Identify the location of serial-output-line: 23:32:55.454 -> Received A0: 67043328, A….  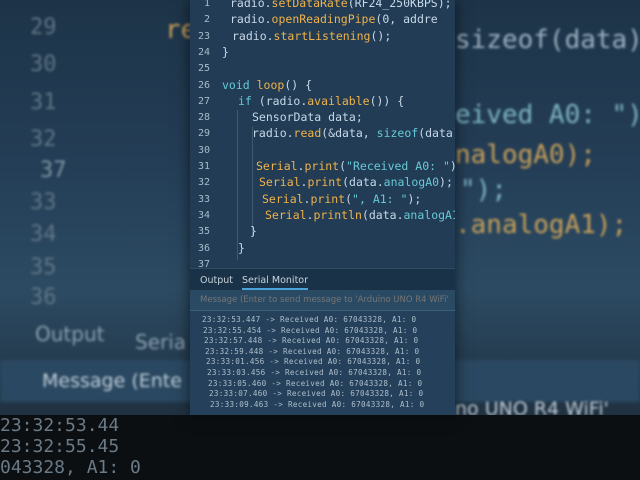
(310, 330).